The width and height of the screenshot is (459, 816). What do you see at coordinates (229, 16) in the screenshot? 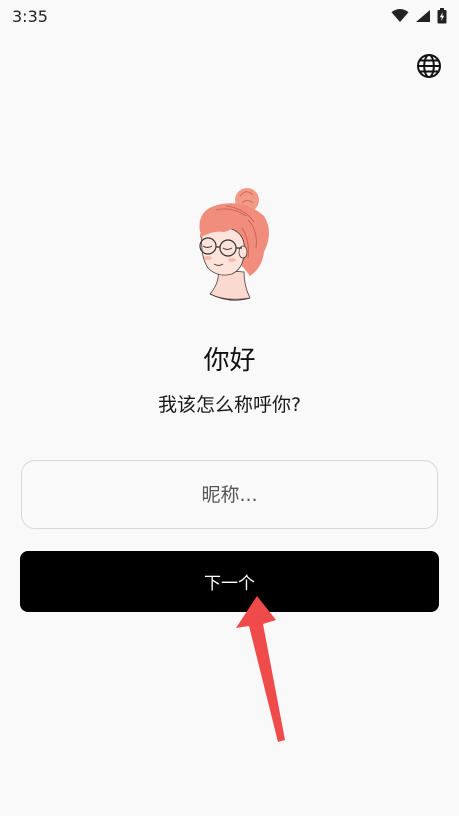
I see `status-bar: 3:35` at bounding box center [229, 16].